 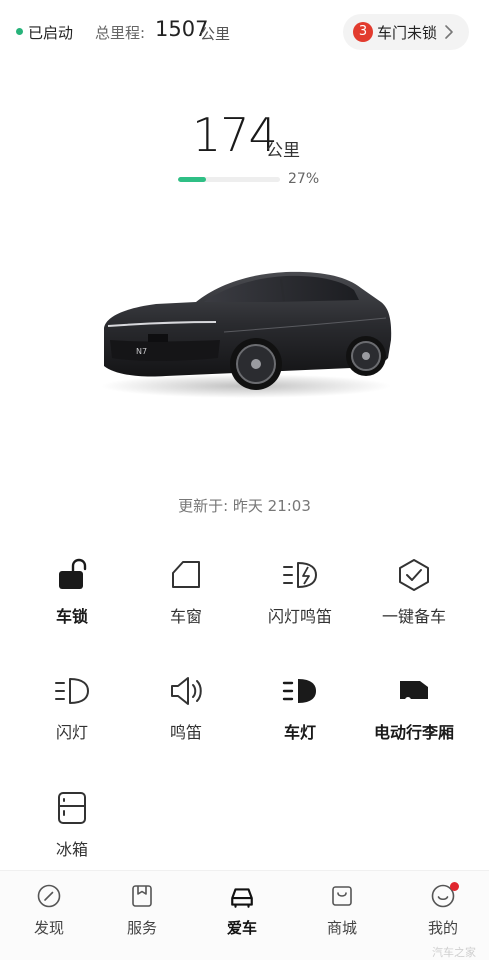 I want to click on control-power-trunk: 电动行李厢, so click(x=414, y=718).